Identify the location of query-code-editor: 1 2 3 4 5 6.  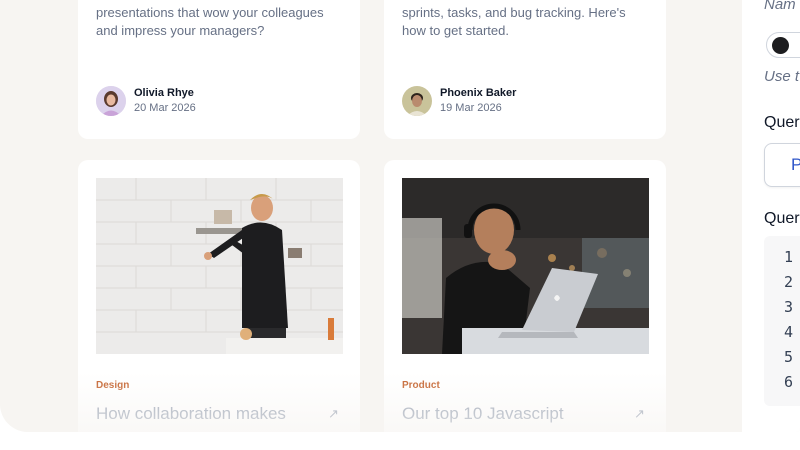
(782, 321).